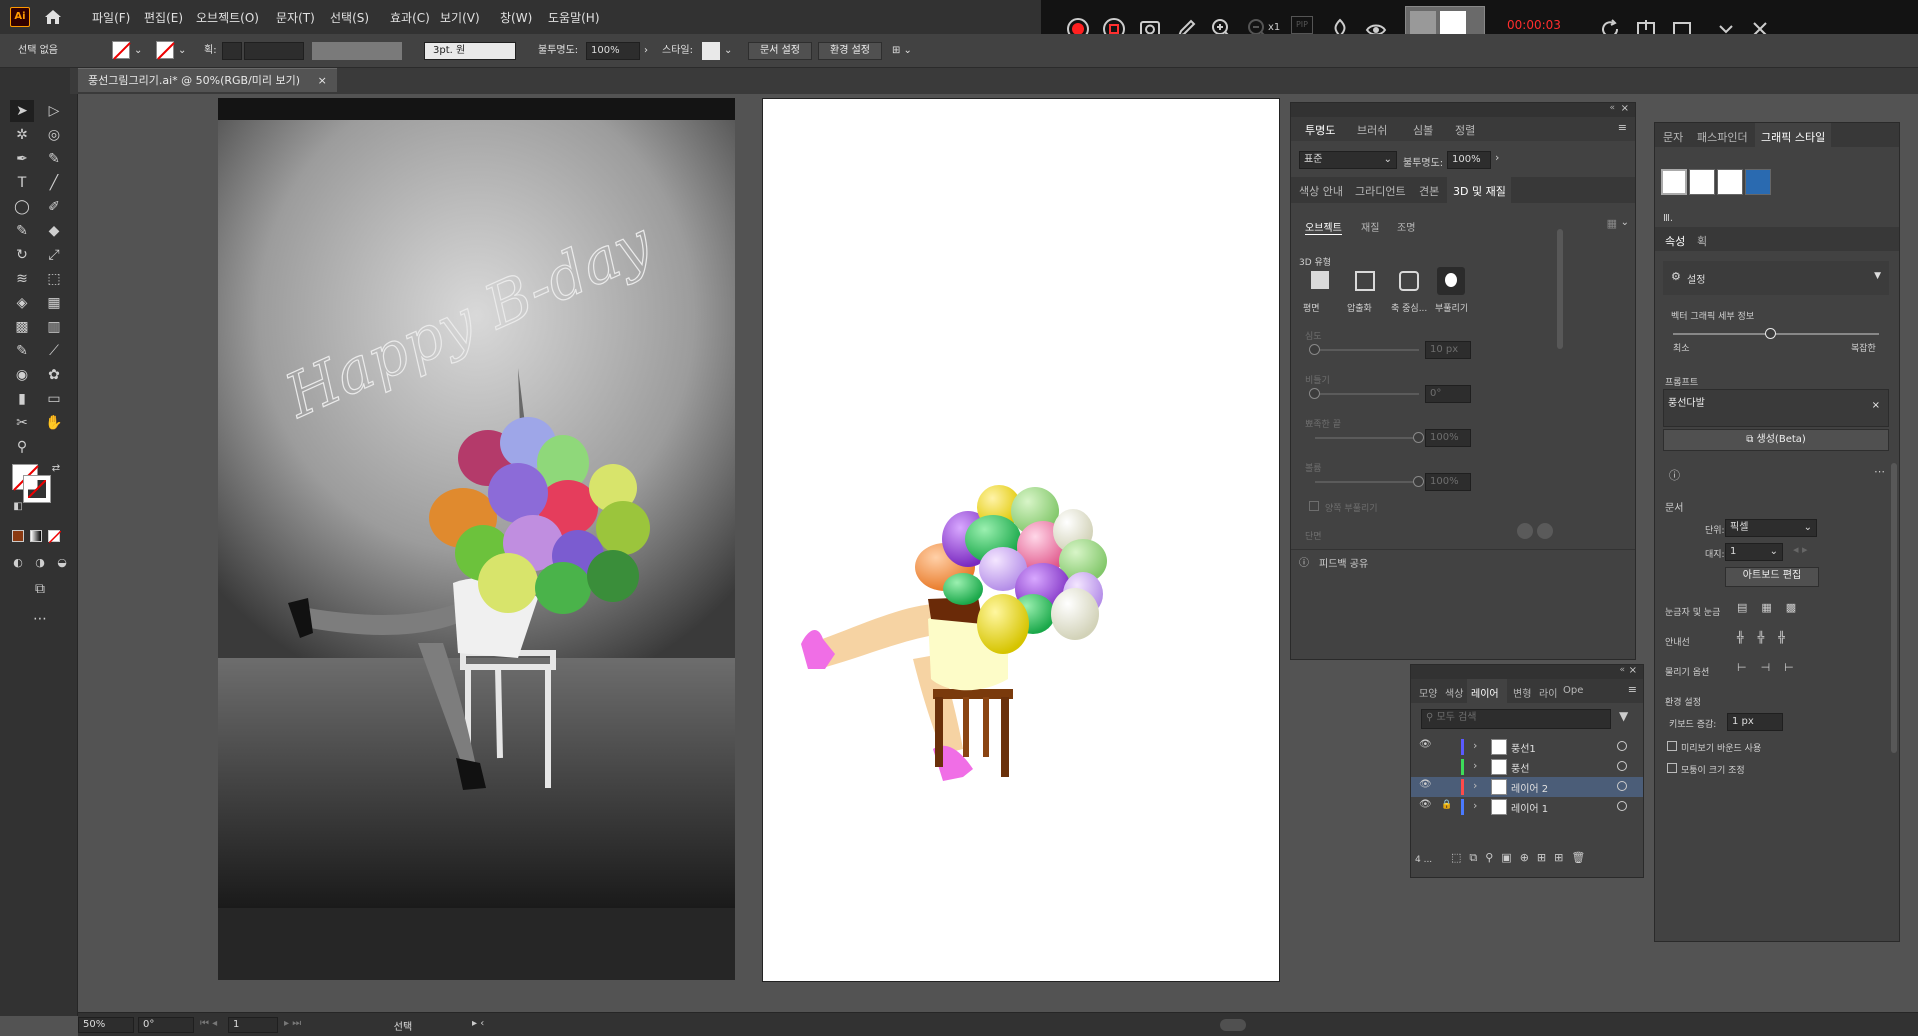  What do you see at coordinates (1772, 667) in the screenshot?
I see `snap-options-icons: ⊢⊣⊢` at bounding box center [1772, 667].